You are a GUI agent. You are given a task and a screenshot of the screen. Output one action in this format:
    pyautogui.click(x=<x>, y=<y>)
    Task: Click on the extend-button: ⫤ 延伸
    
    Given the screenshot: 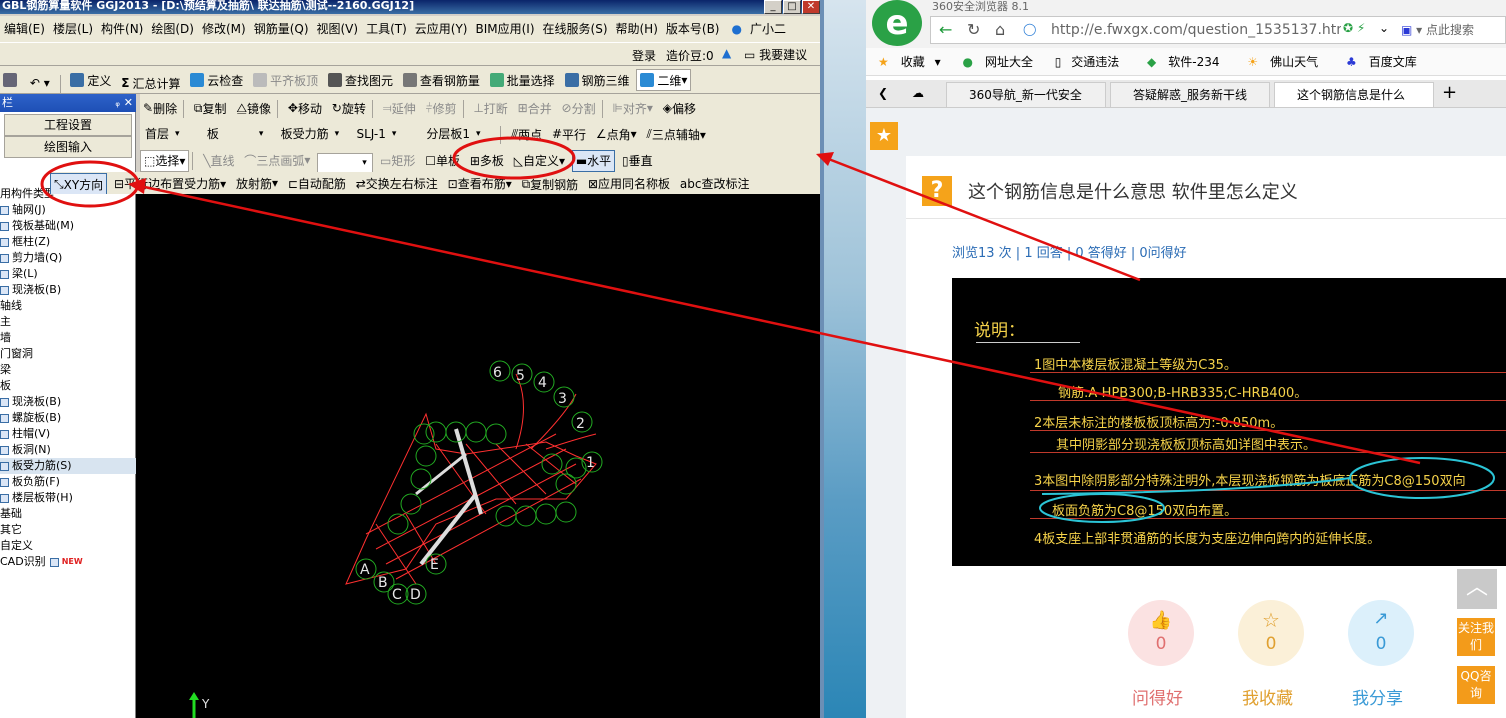 What is the action you would take?
    pyautogui.click(x=399, y=109)
    